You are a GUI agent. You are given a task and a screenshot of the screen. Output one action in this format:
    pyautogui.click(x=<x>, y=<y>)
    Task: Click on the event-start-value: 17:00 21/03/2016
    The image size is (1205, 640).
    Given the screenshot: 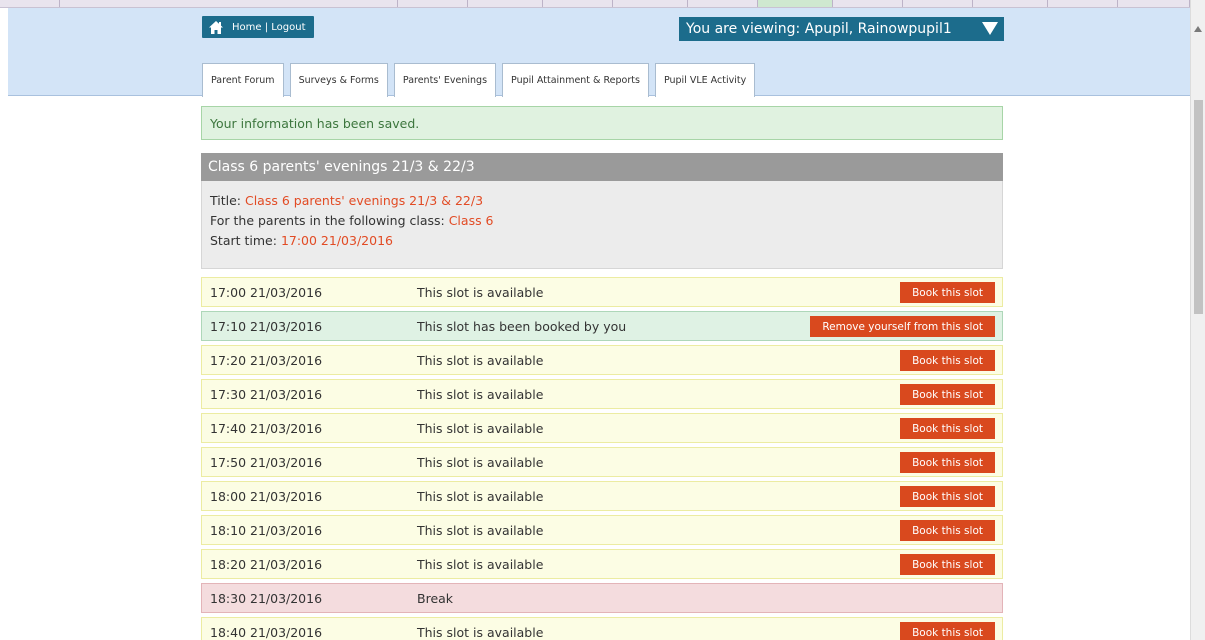 What is the action you would take?
    pyautogui.click(x=336, y=240)
    